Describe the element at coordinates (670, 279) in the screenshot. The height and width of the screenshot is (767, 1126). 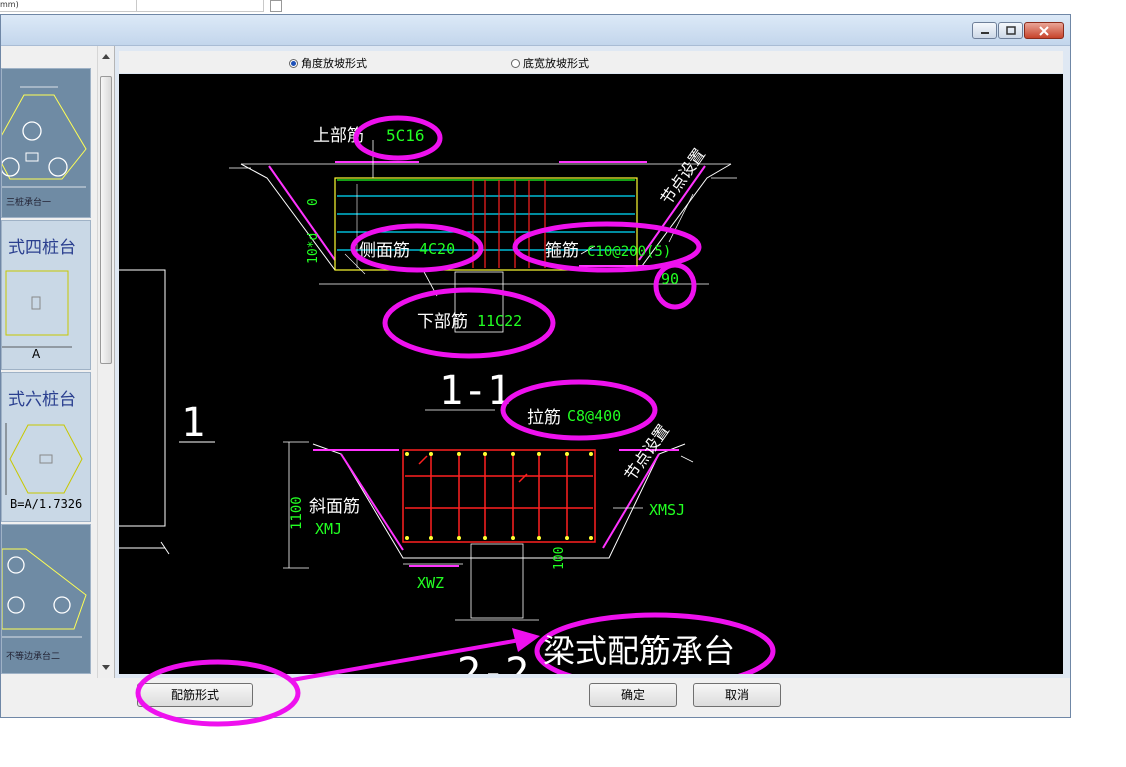
I see `angle-value: 90` at that location.